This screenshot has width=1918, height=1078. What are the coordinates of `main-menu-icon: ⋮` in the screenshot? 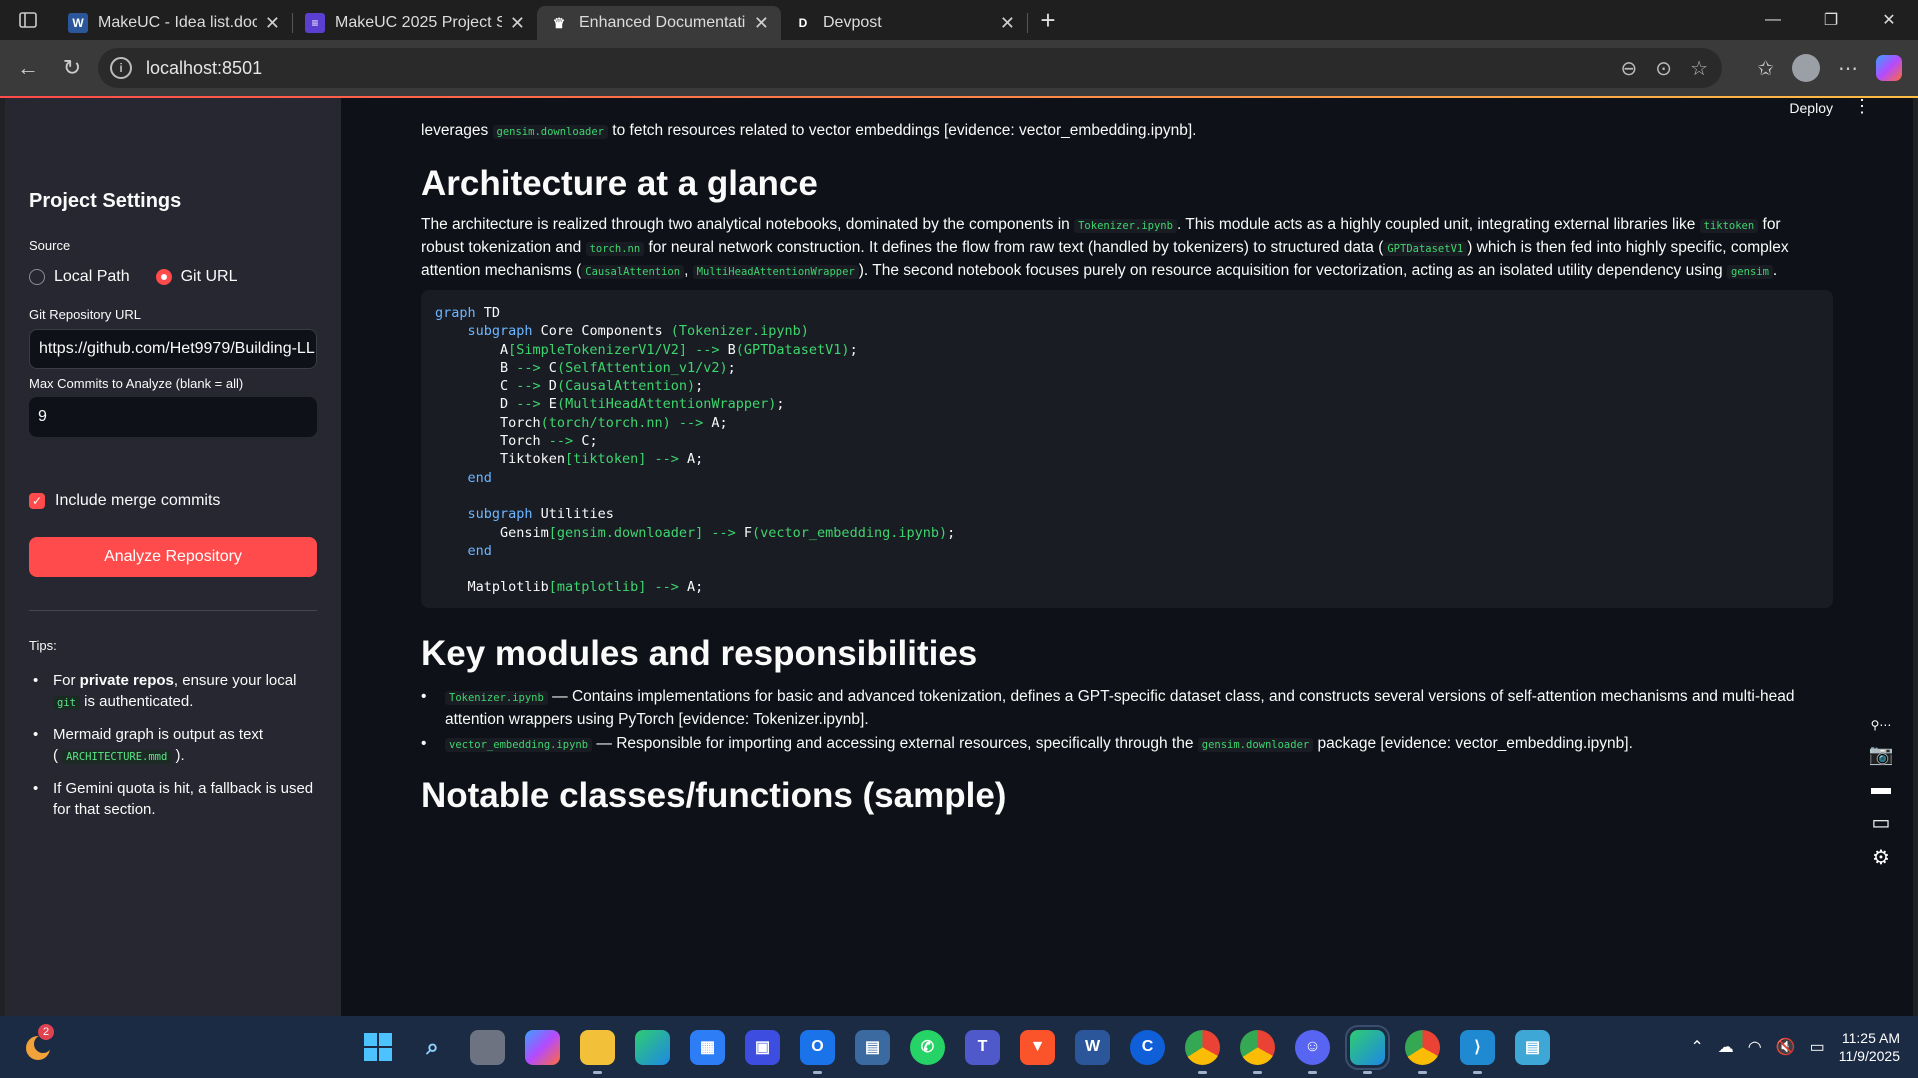 It's located at (1862, 107).